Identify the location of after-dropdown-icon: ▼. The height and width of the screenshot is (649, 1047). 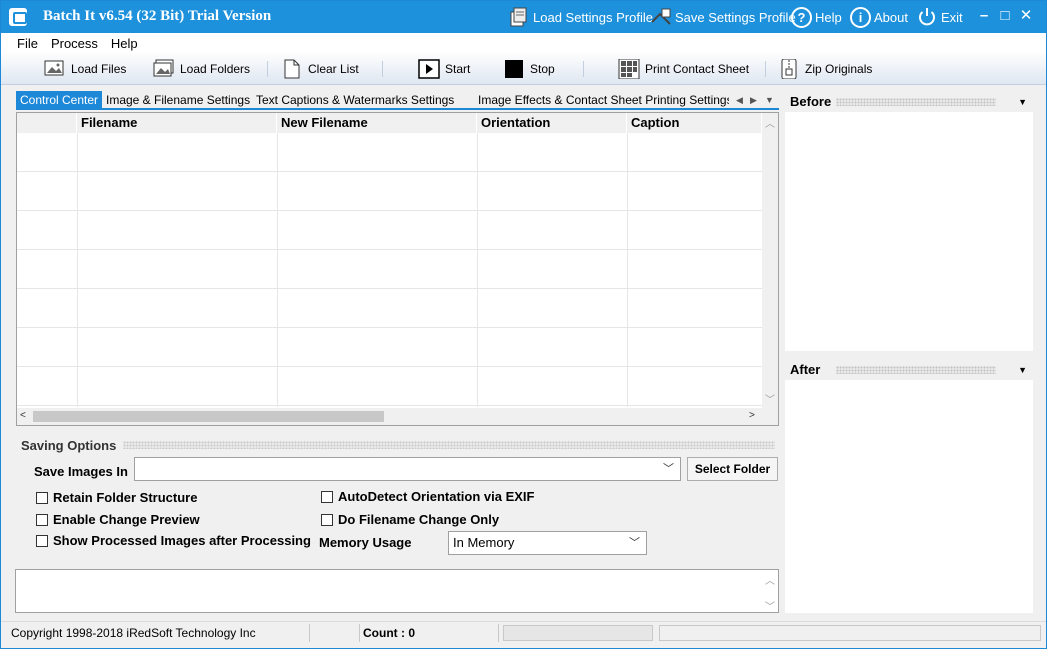
(1022, 370).